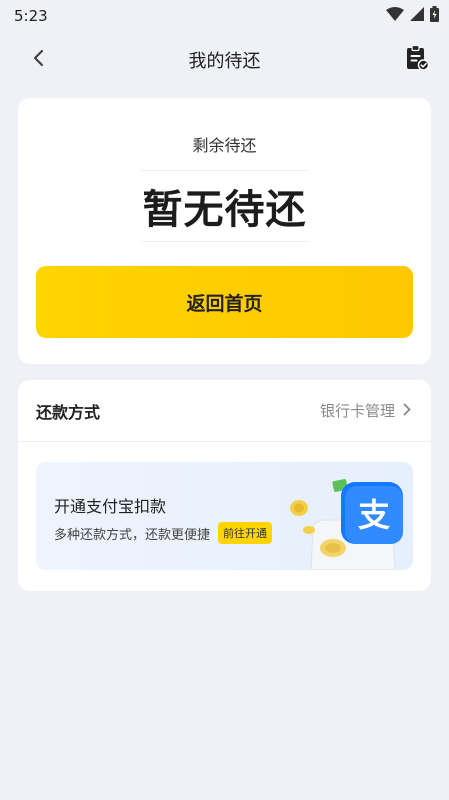 This screenshot has height=800, width=449. What do you see at coordinates (224, 411) in the screenshot?
I see `repay-method-header: 还款方式 银行卡管理` at bounding box center [224, 411].